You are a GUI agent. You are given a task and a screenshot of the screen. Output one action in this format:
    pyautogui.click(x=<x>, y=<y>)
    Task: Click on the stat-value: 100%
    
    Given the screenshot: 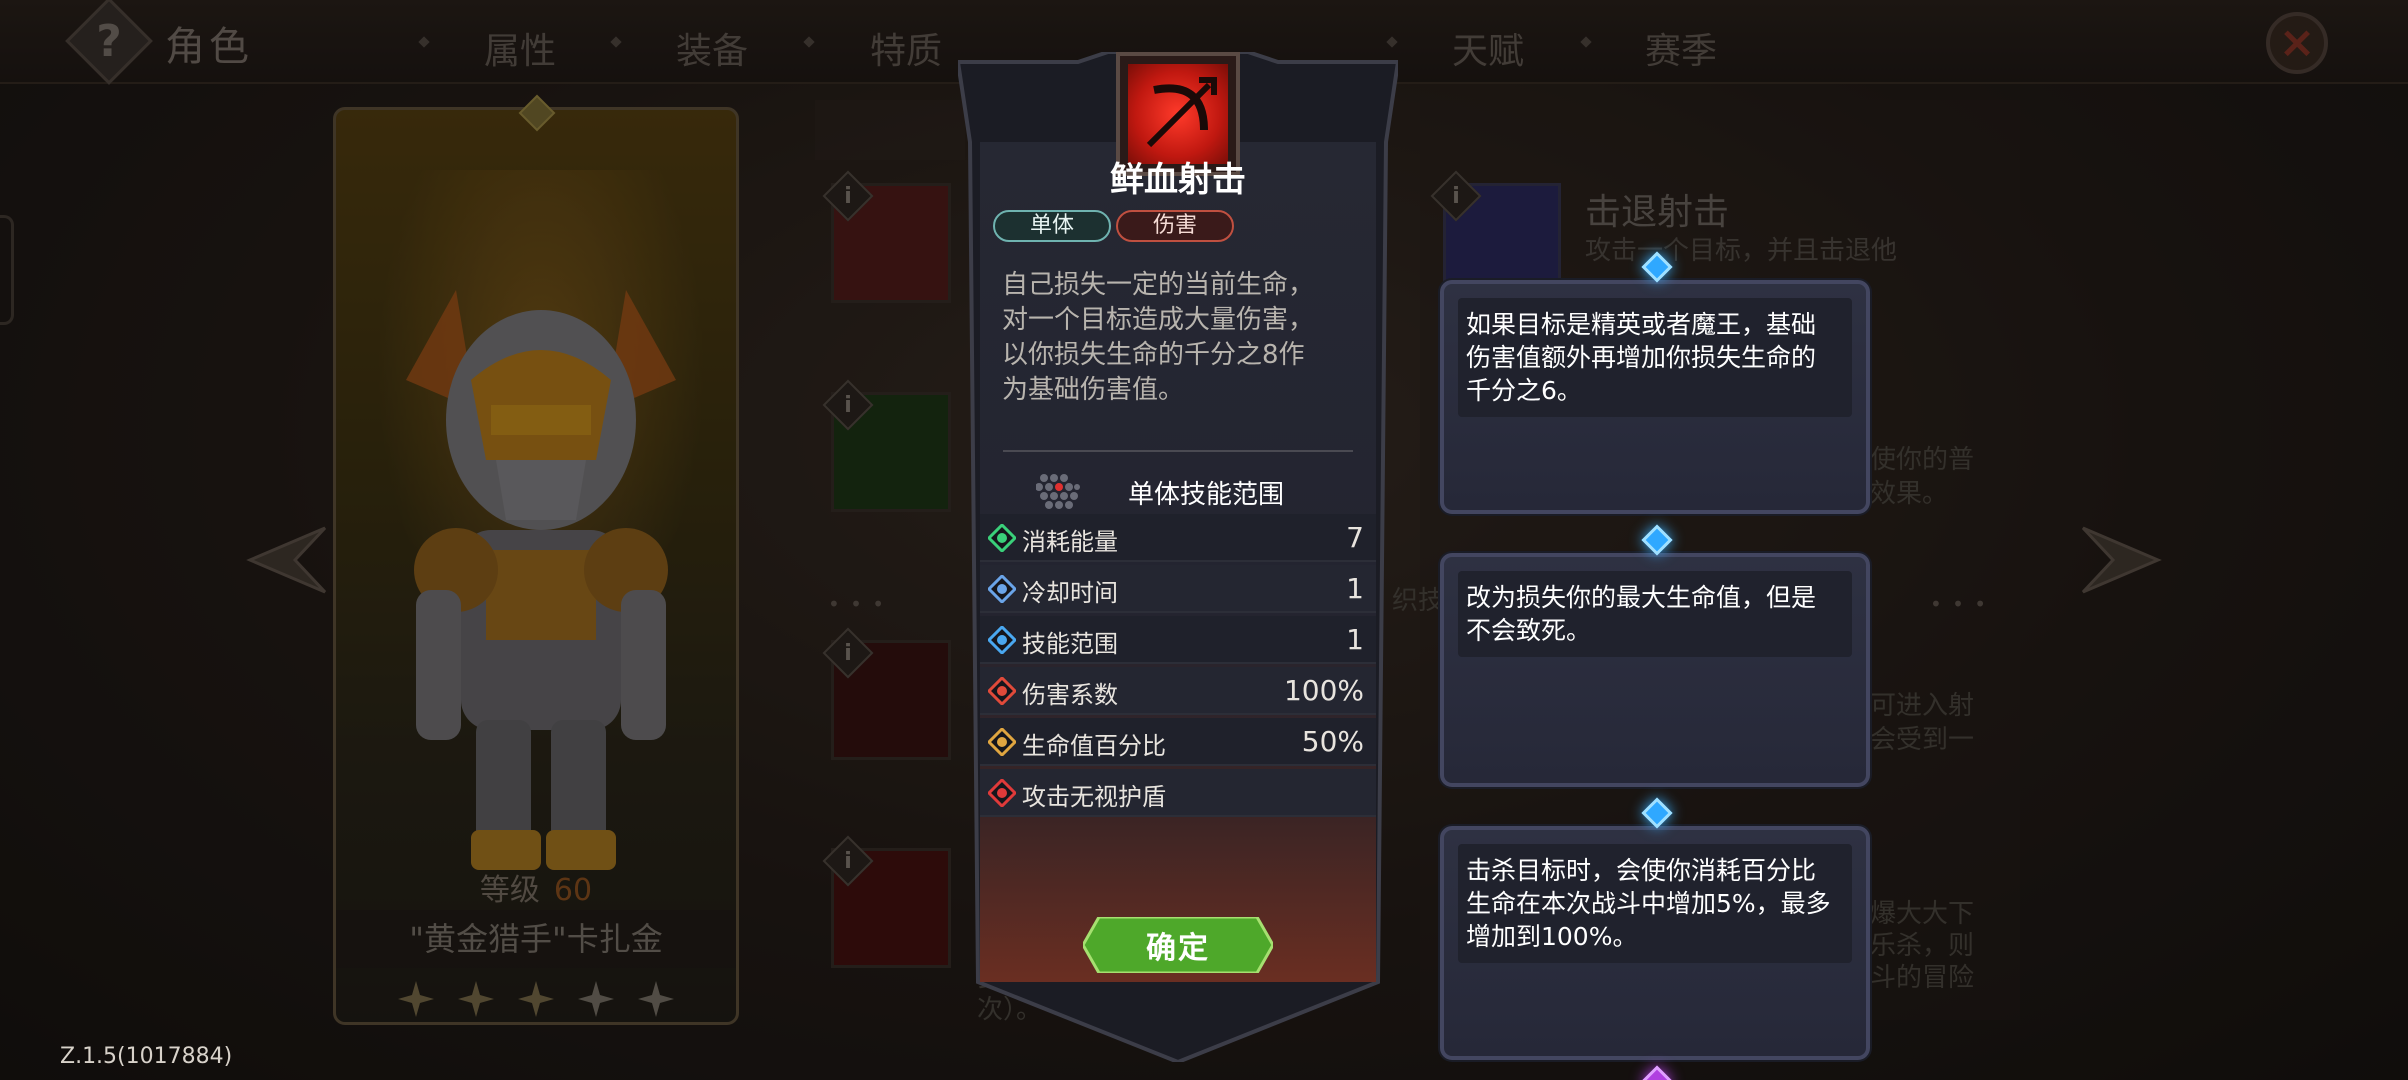 What is the action you would take?
    pyautogui.click(x=1323, y=690)
    